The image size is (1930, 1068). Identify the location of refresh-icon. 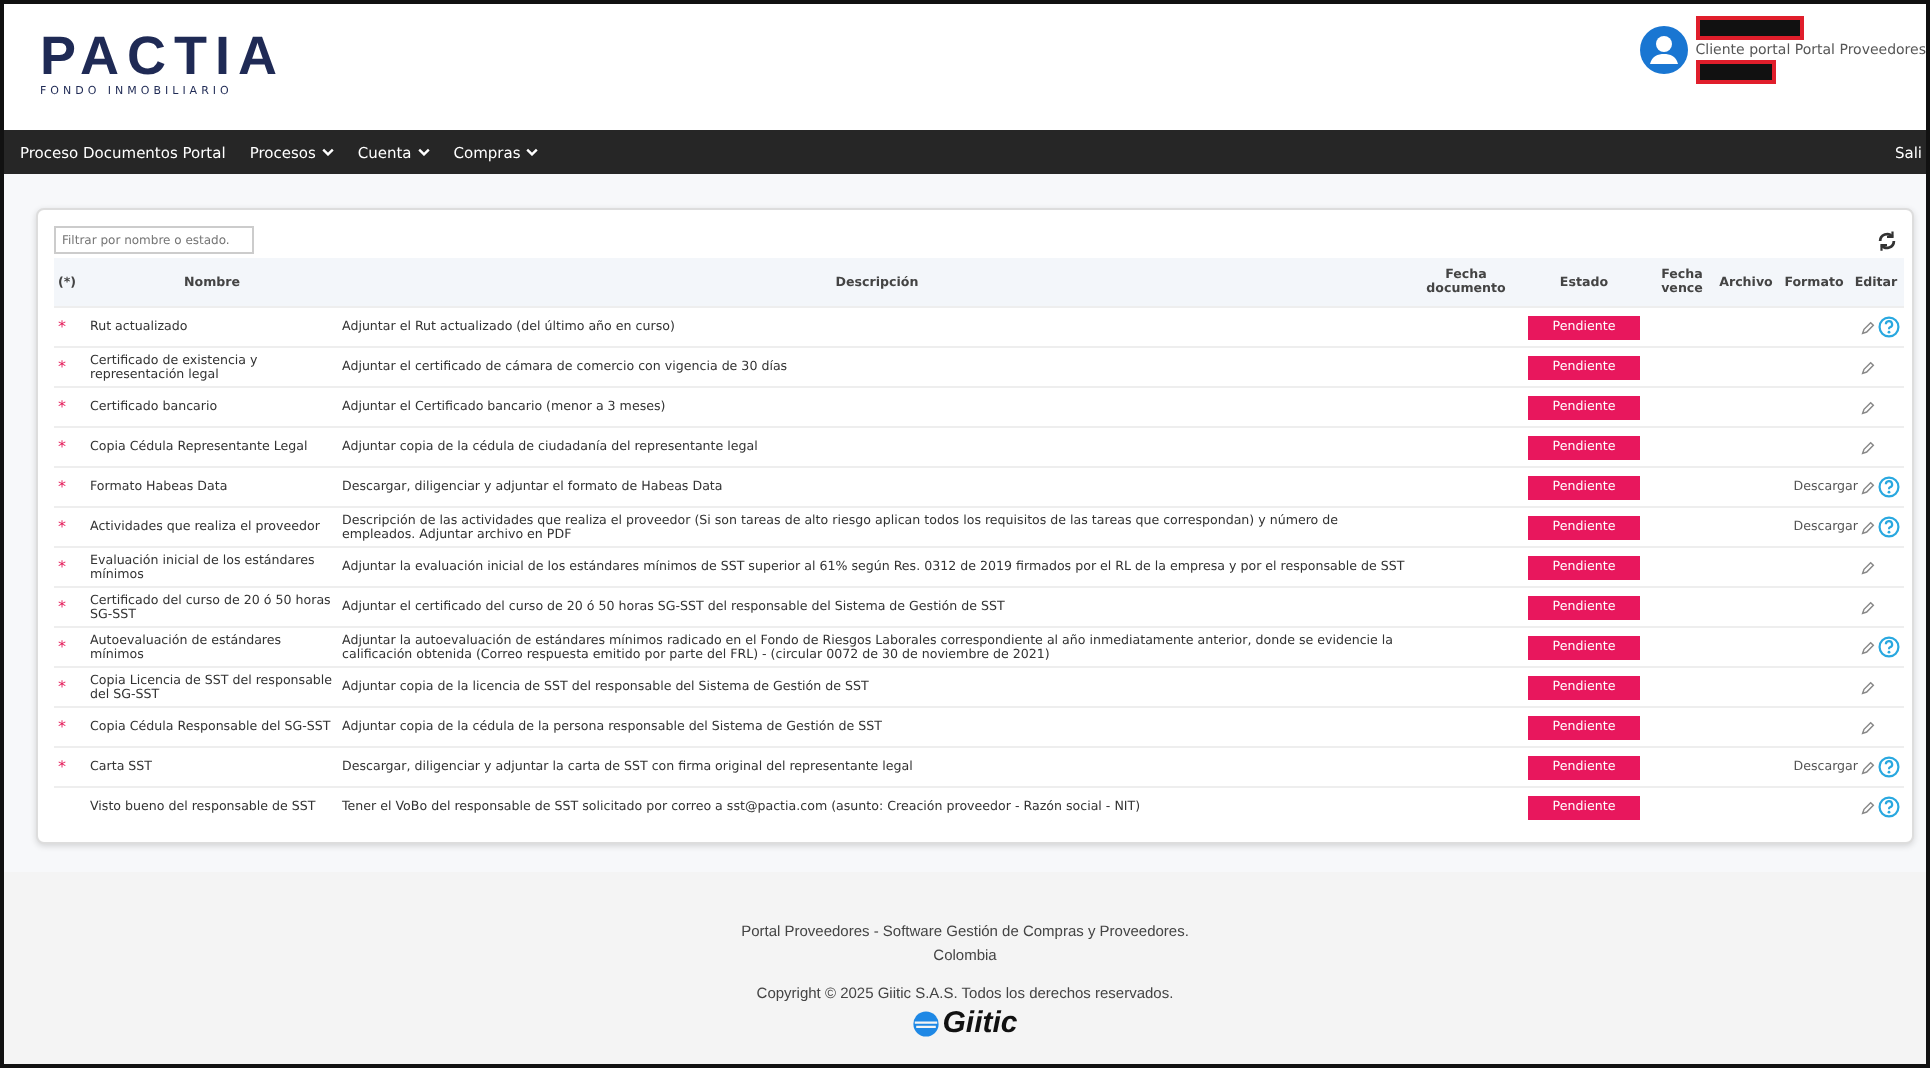
(1887, 240).